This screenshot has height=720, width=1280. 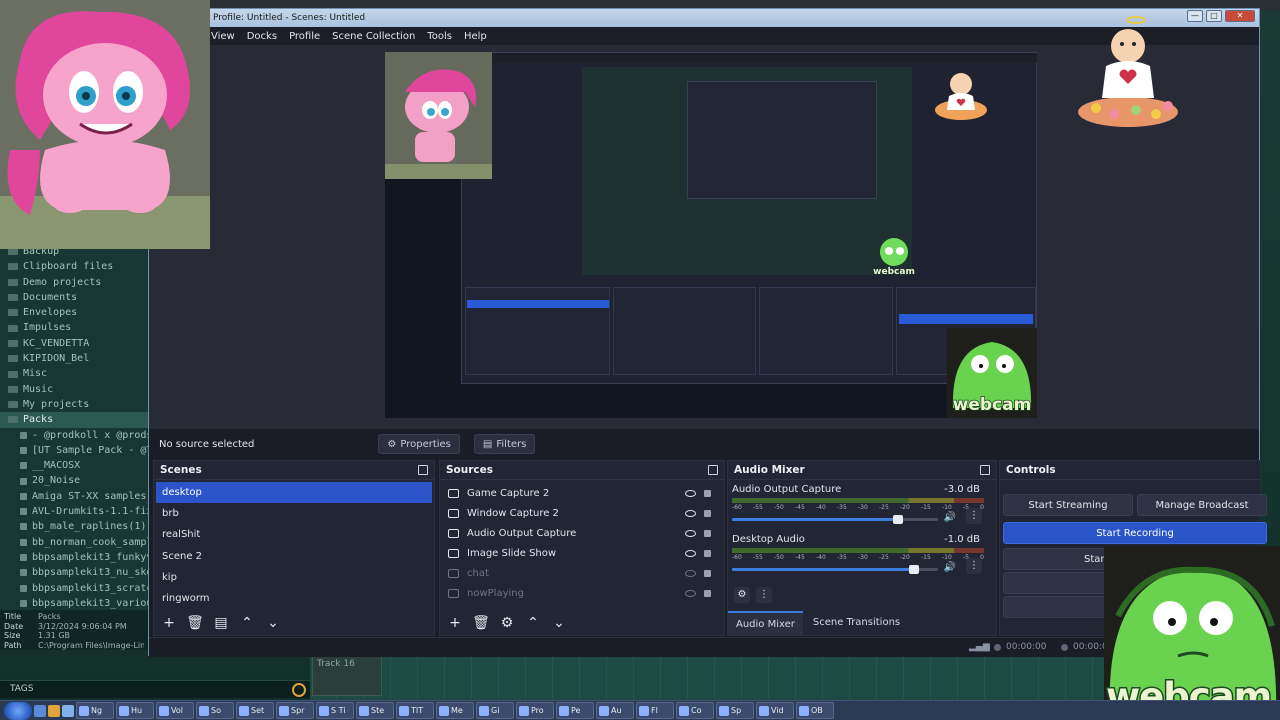 What do you see at coordinates (255, 710) in the screenshot?
I see `taskbar-button: Set` at bounding box center [255, 710].